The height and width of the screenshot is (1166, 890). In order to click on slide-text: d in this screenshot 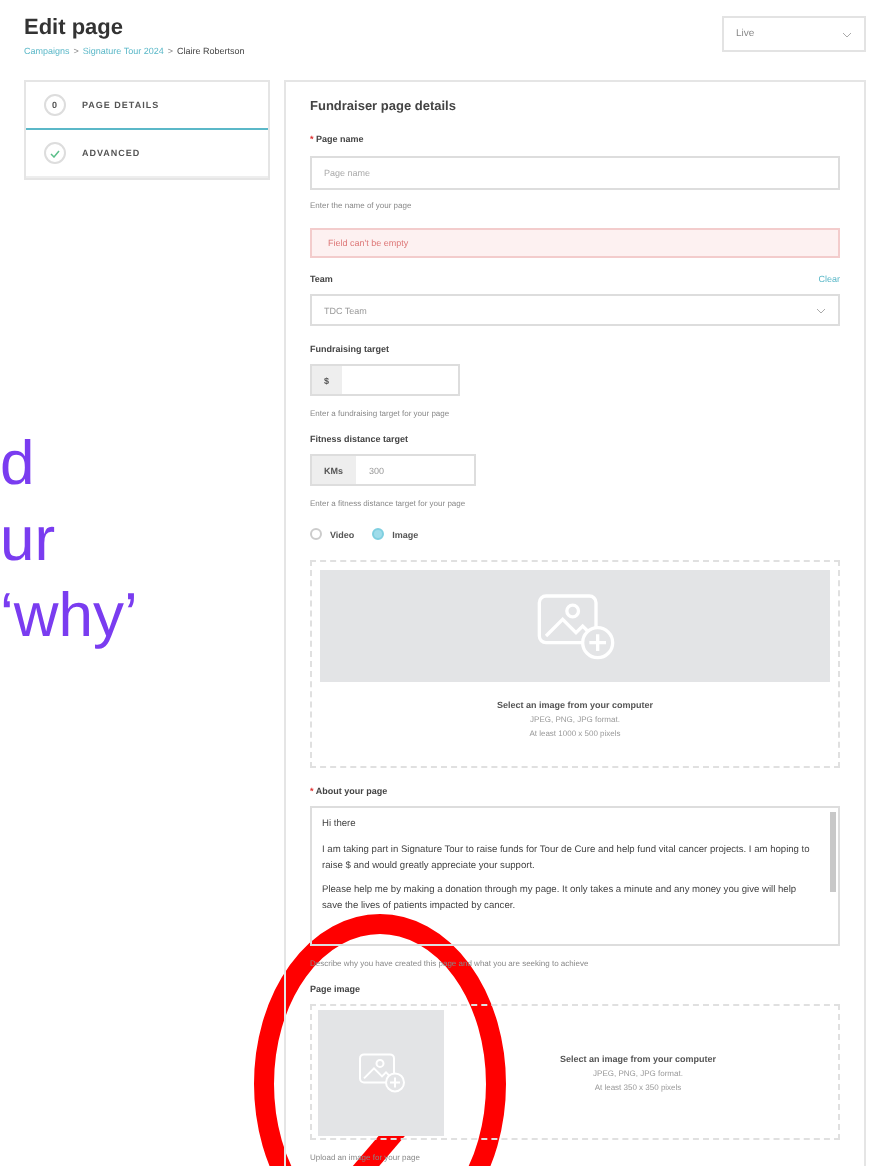, I will do `click(17, 463)`.